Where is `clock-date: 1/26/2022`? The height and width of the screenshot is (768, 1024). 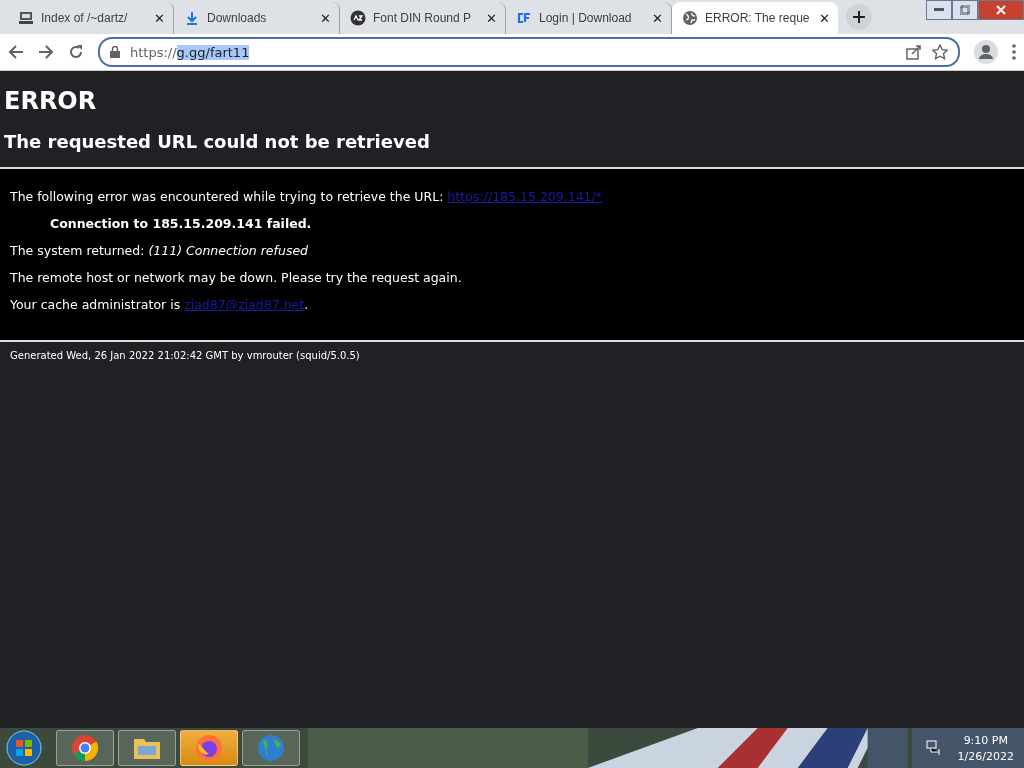 clock-date: 1/26/2022 is located at coordinates (985, 756).